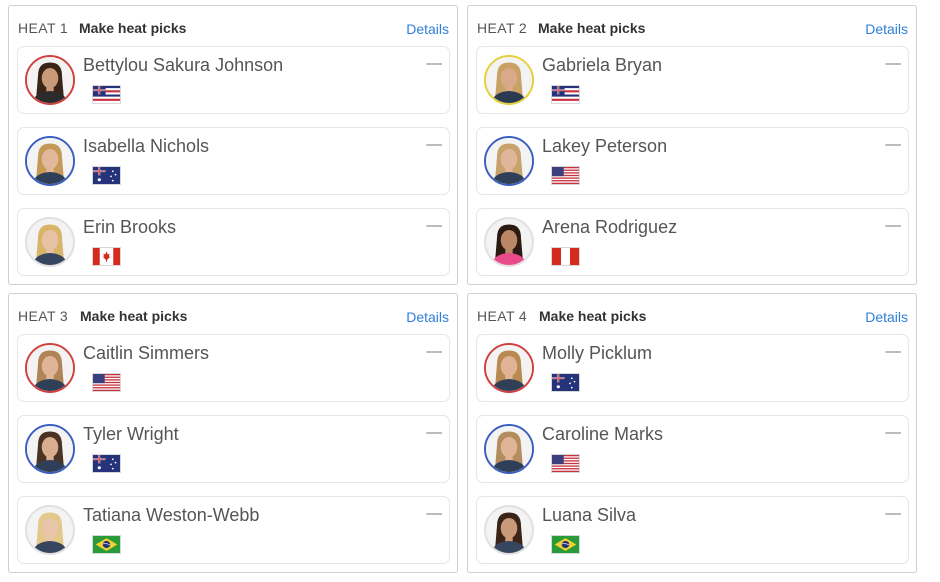 This screenshot has height=582, width=940. Describe the element at coordinates (183, 65) in the screenshot. I see `surfer-name: Bettylou Sakura Johnson` at that location.